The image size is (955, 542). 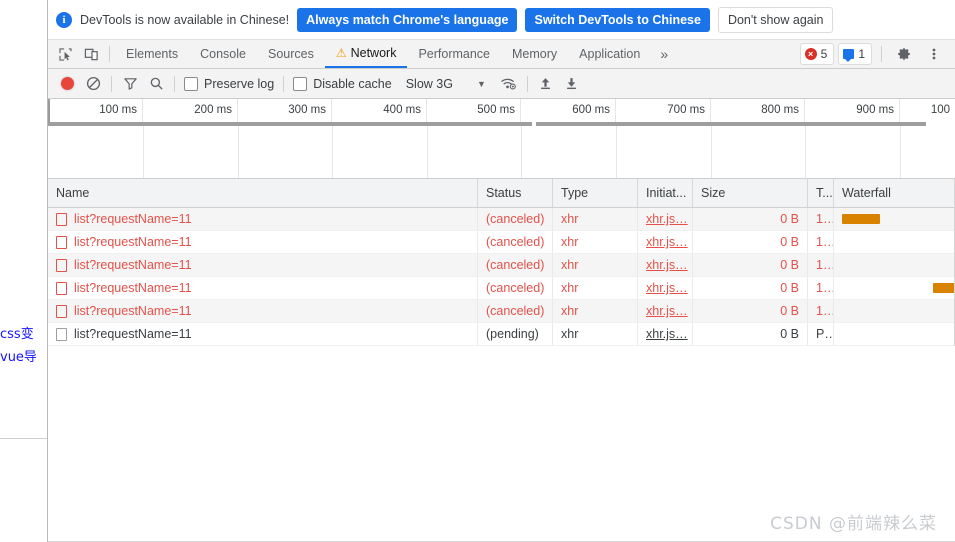 I want to click on tab-performance: Performance, so click(x=454, y=54).